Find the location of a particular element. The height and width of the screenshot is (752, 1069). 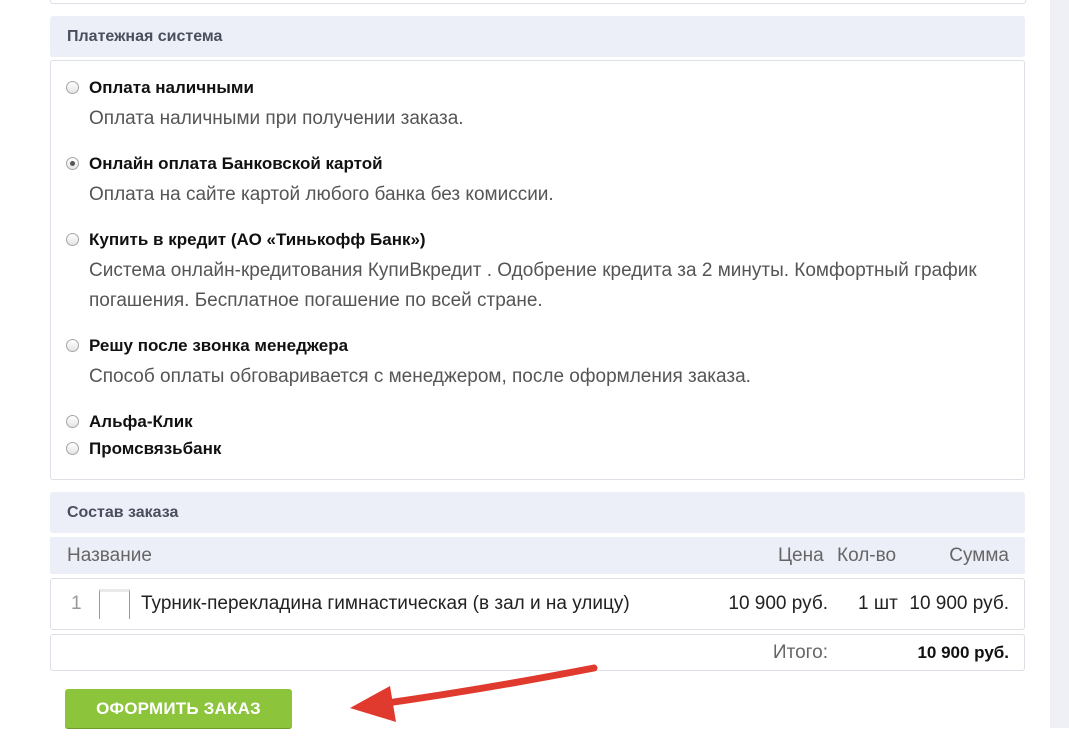

radio-credit is located at coordinates (72, 239).